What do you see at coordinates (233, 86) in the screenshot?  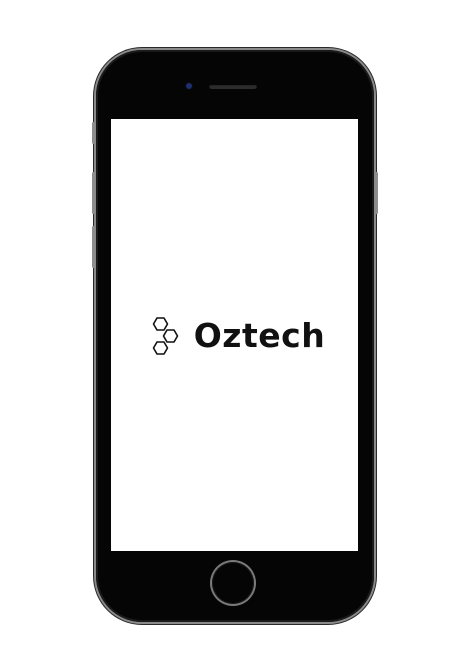 I see `earpiece-speaker` at bounding box center [233, 86].